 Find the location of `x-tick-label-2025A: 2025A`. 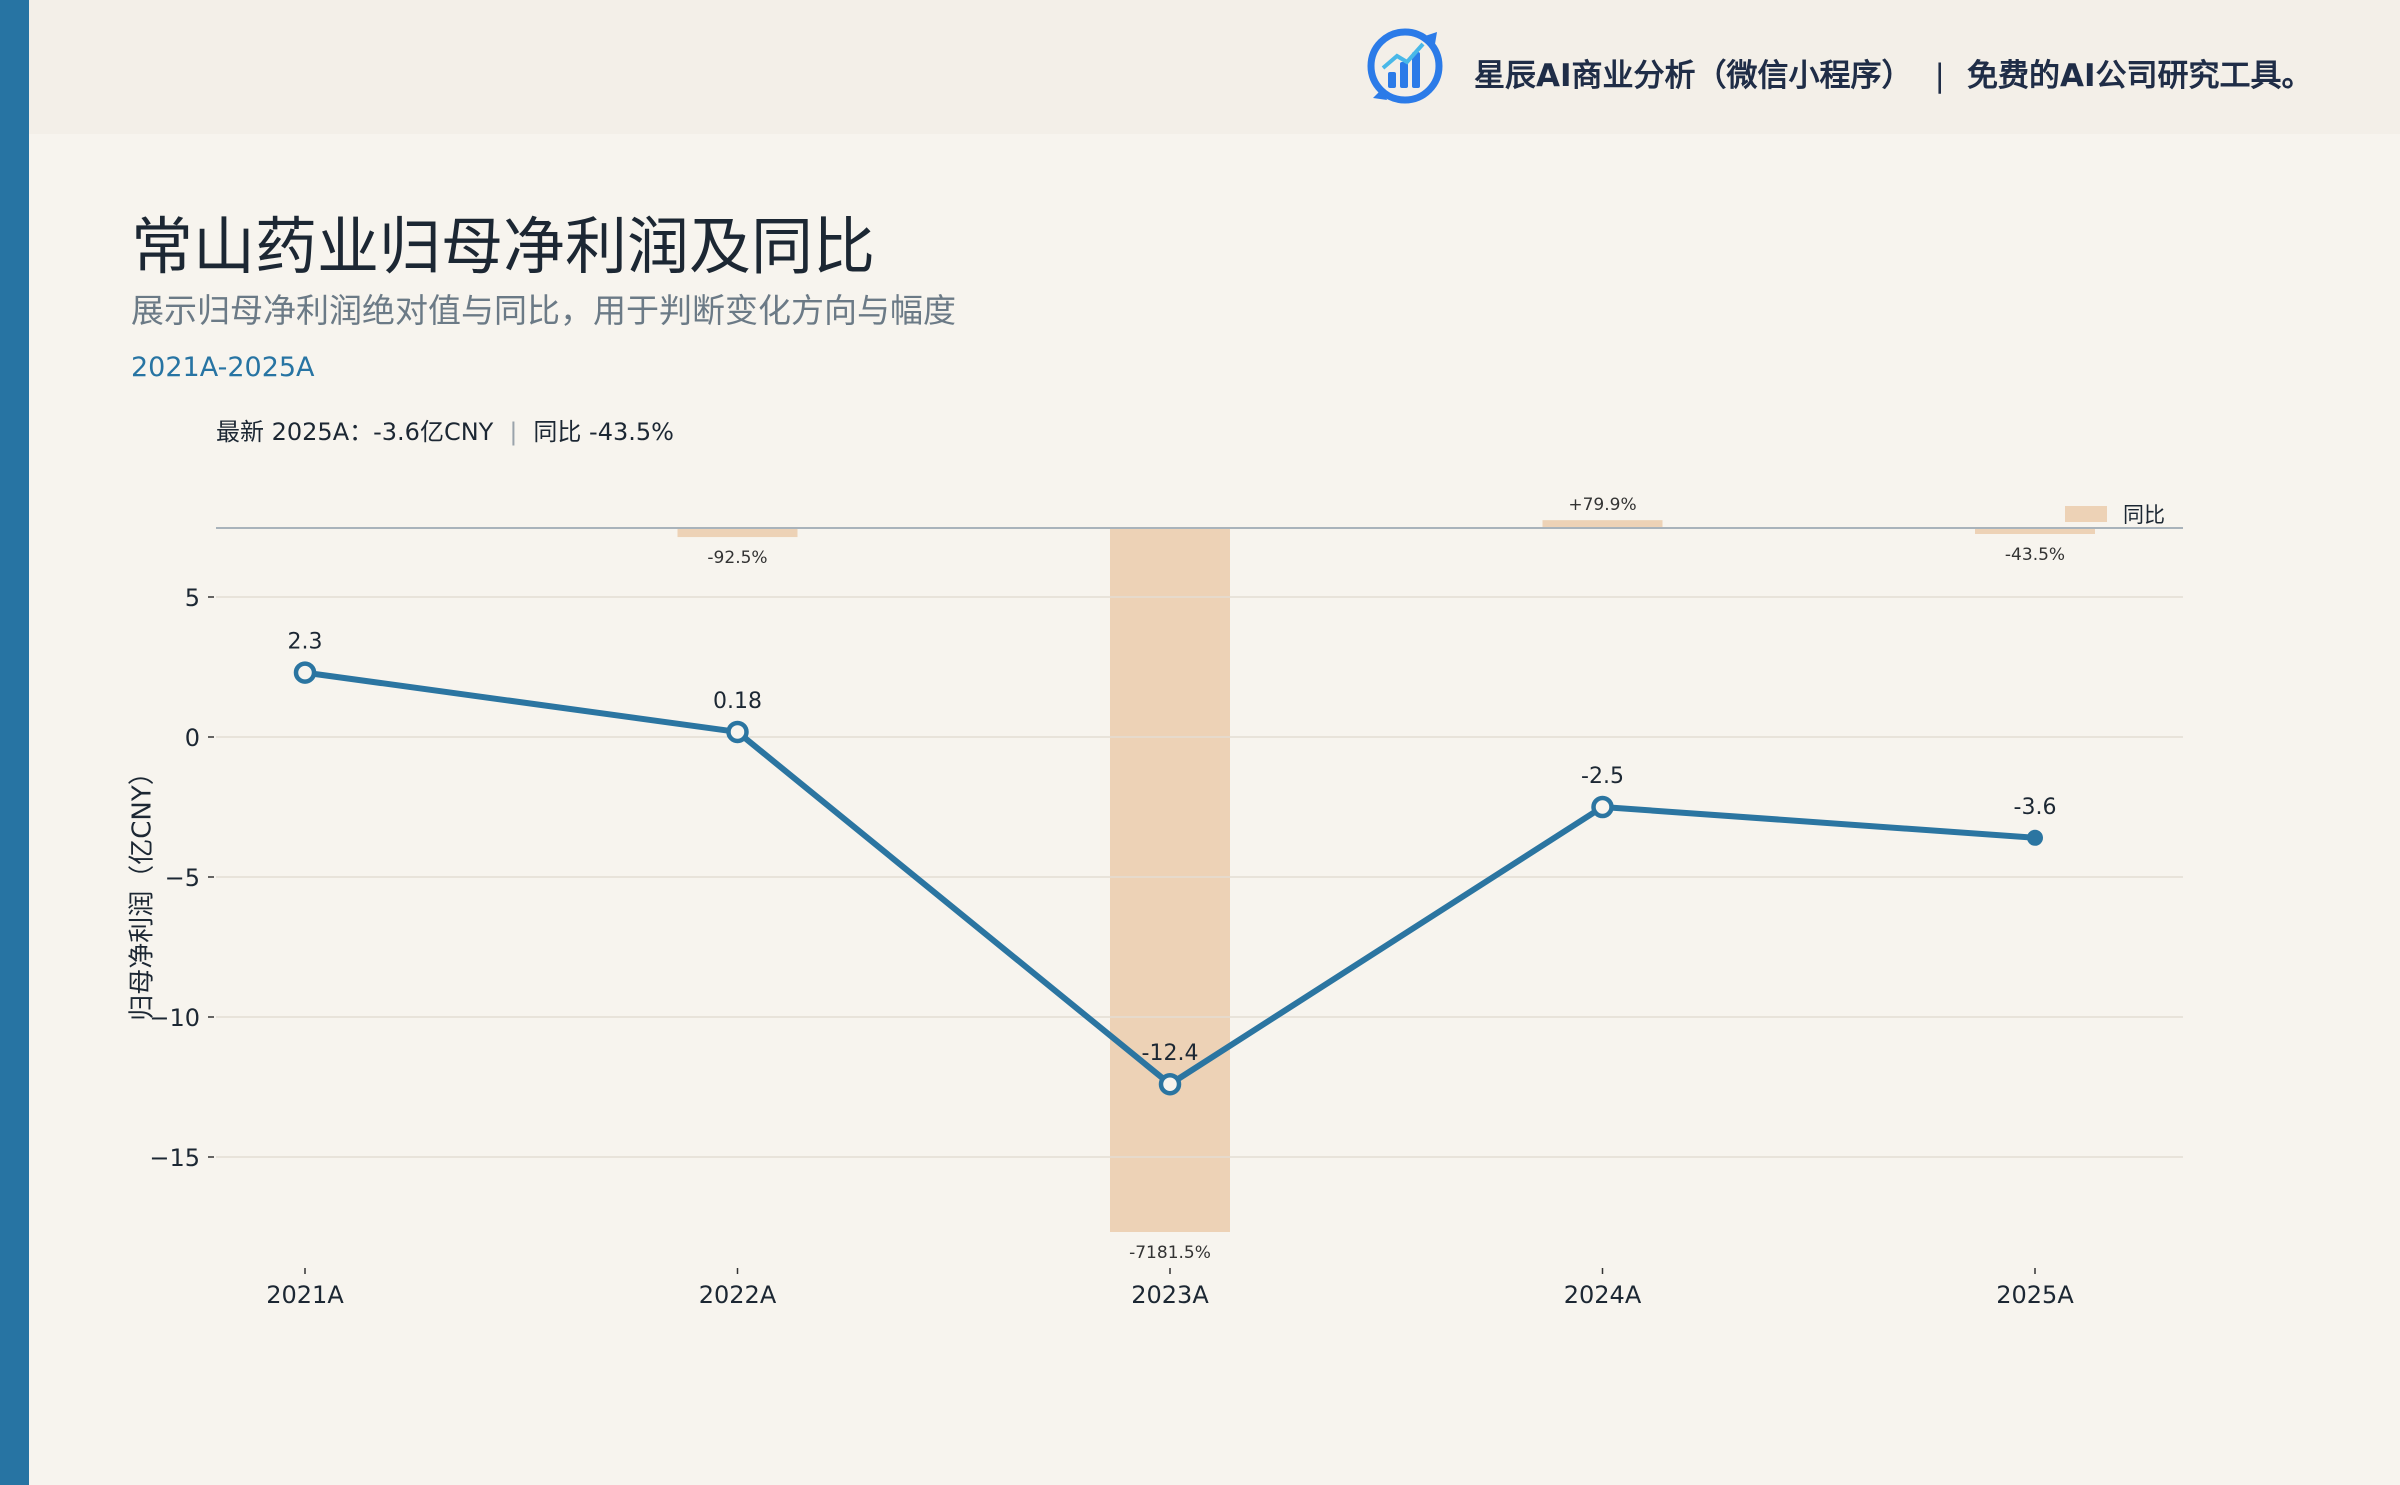

x-tick-label-2025A: 2025A is located at coordinates (2035, 1295).